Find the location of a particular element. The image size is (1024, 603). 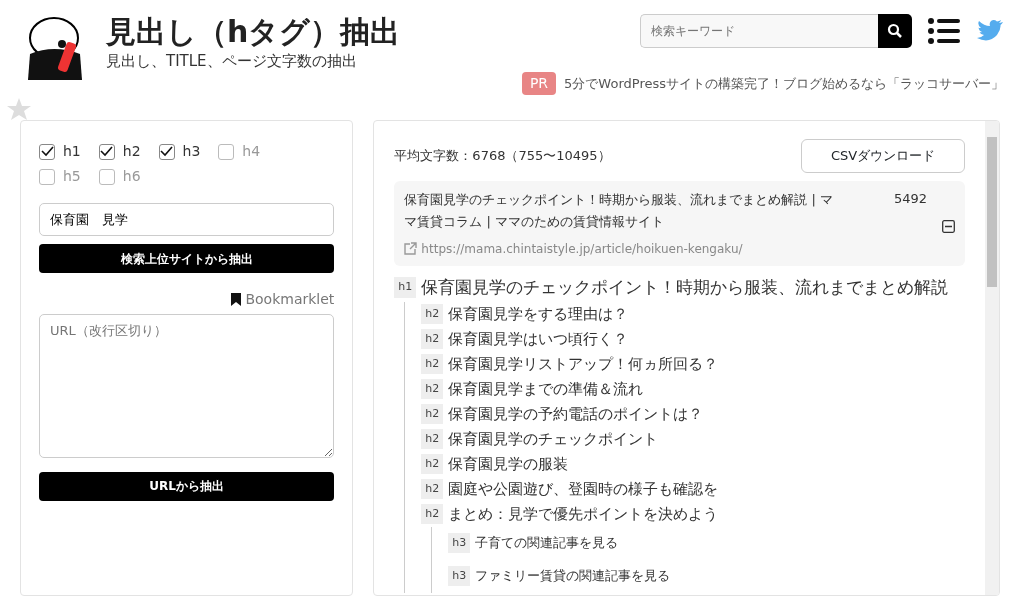

heading-tag: h1 is located at coordinates (405, 287).